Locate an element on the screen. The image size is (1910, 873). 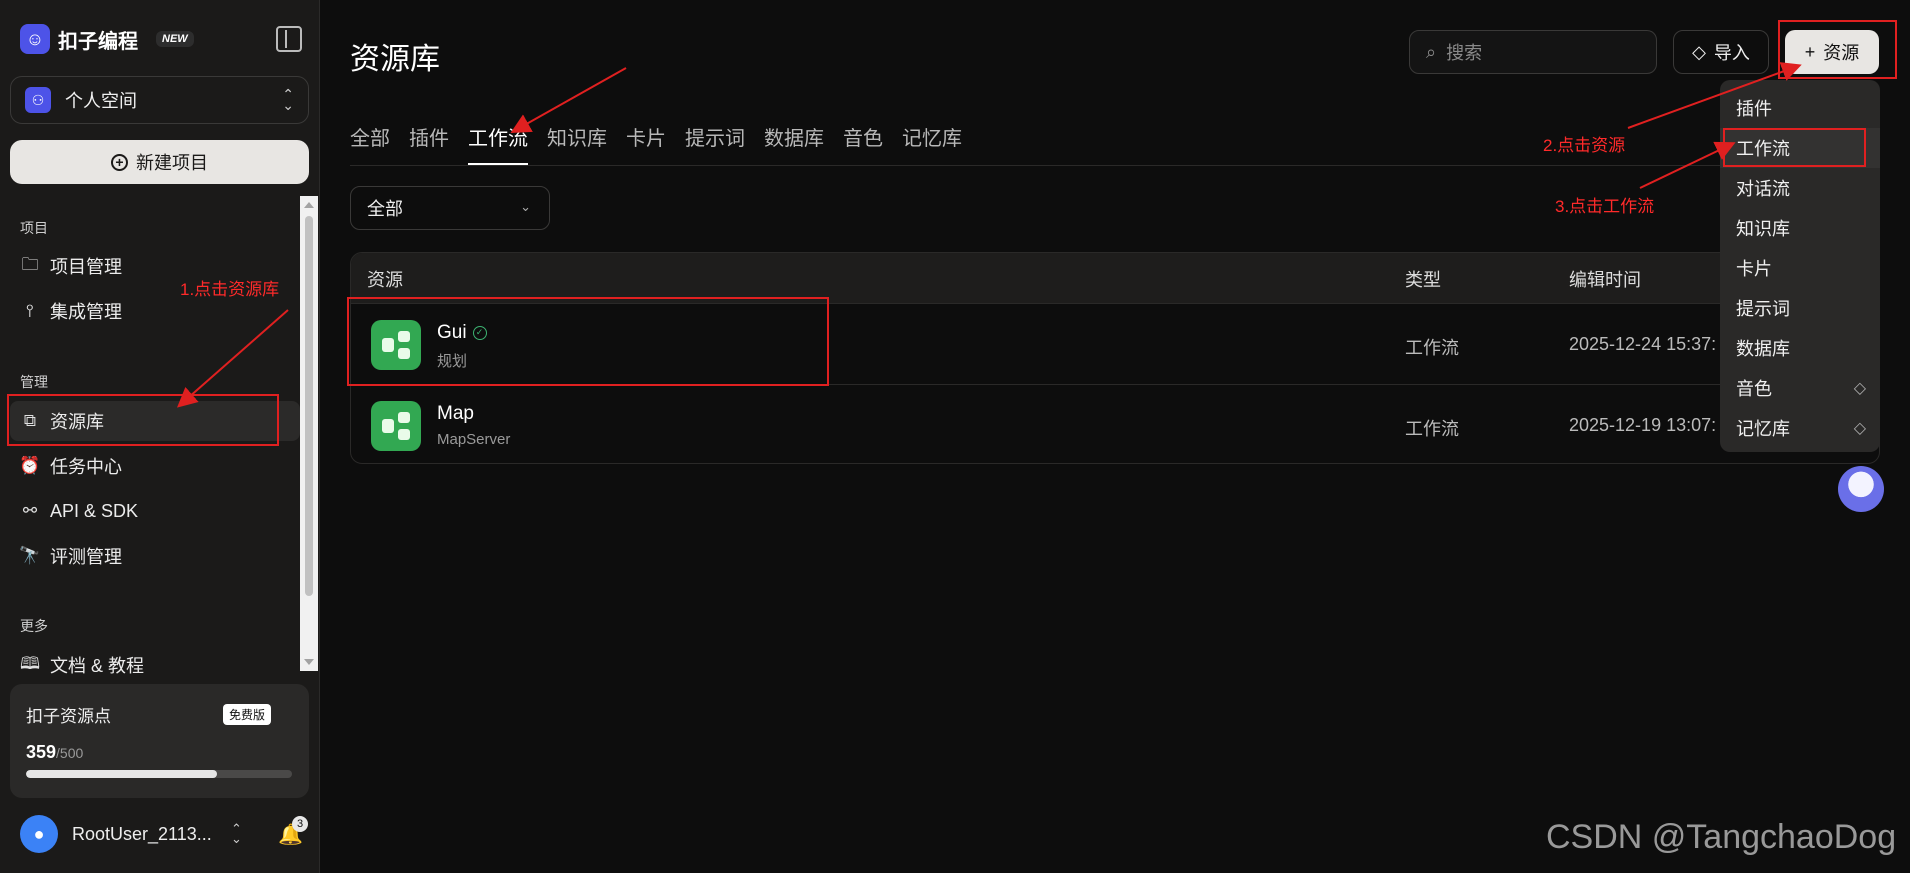
arrow-step1 is located at coordinates (232, 358).